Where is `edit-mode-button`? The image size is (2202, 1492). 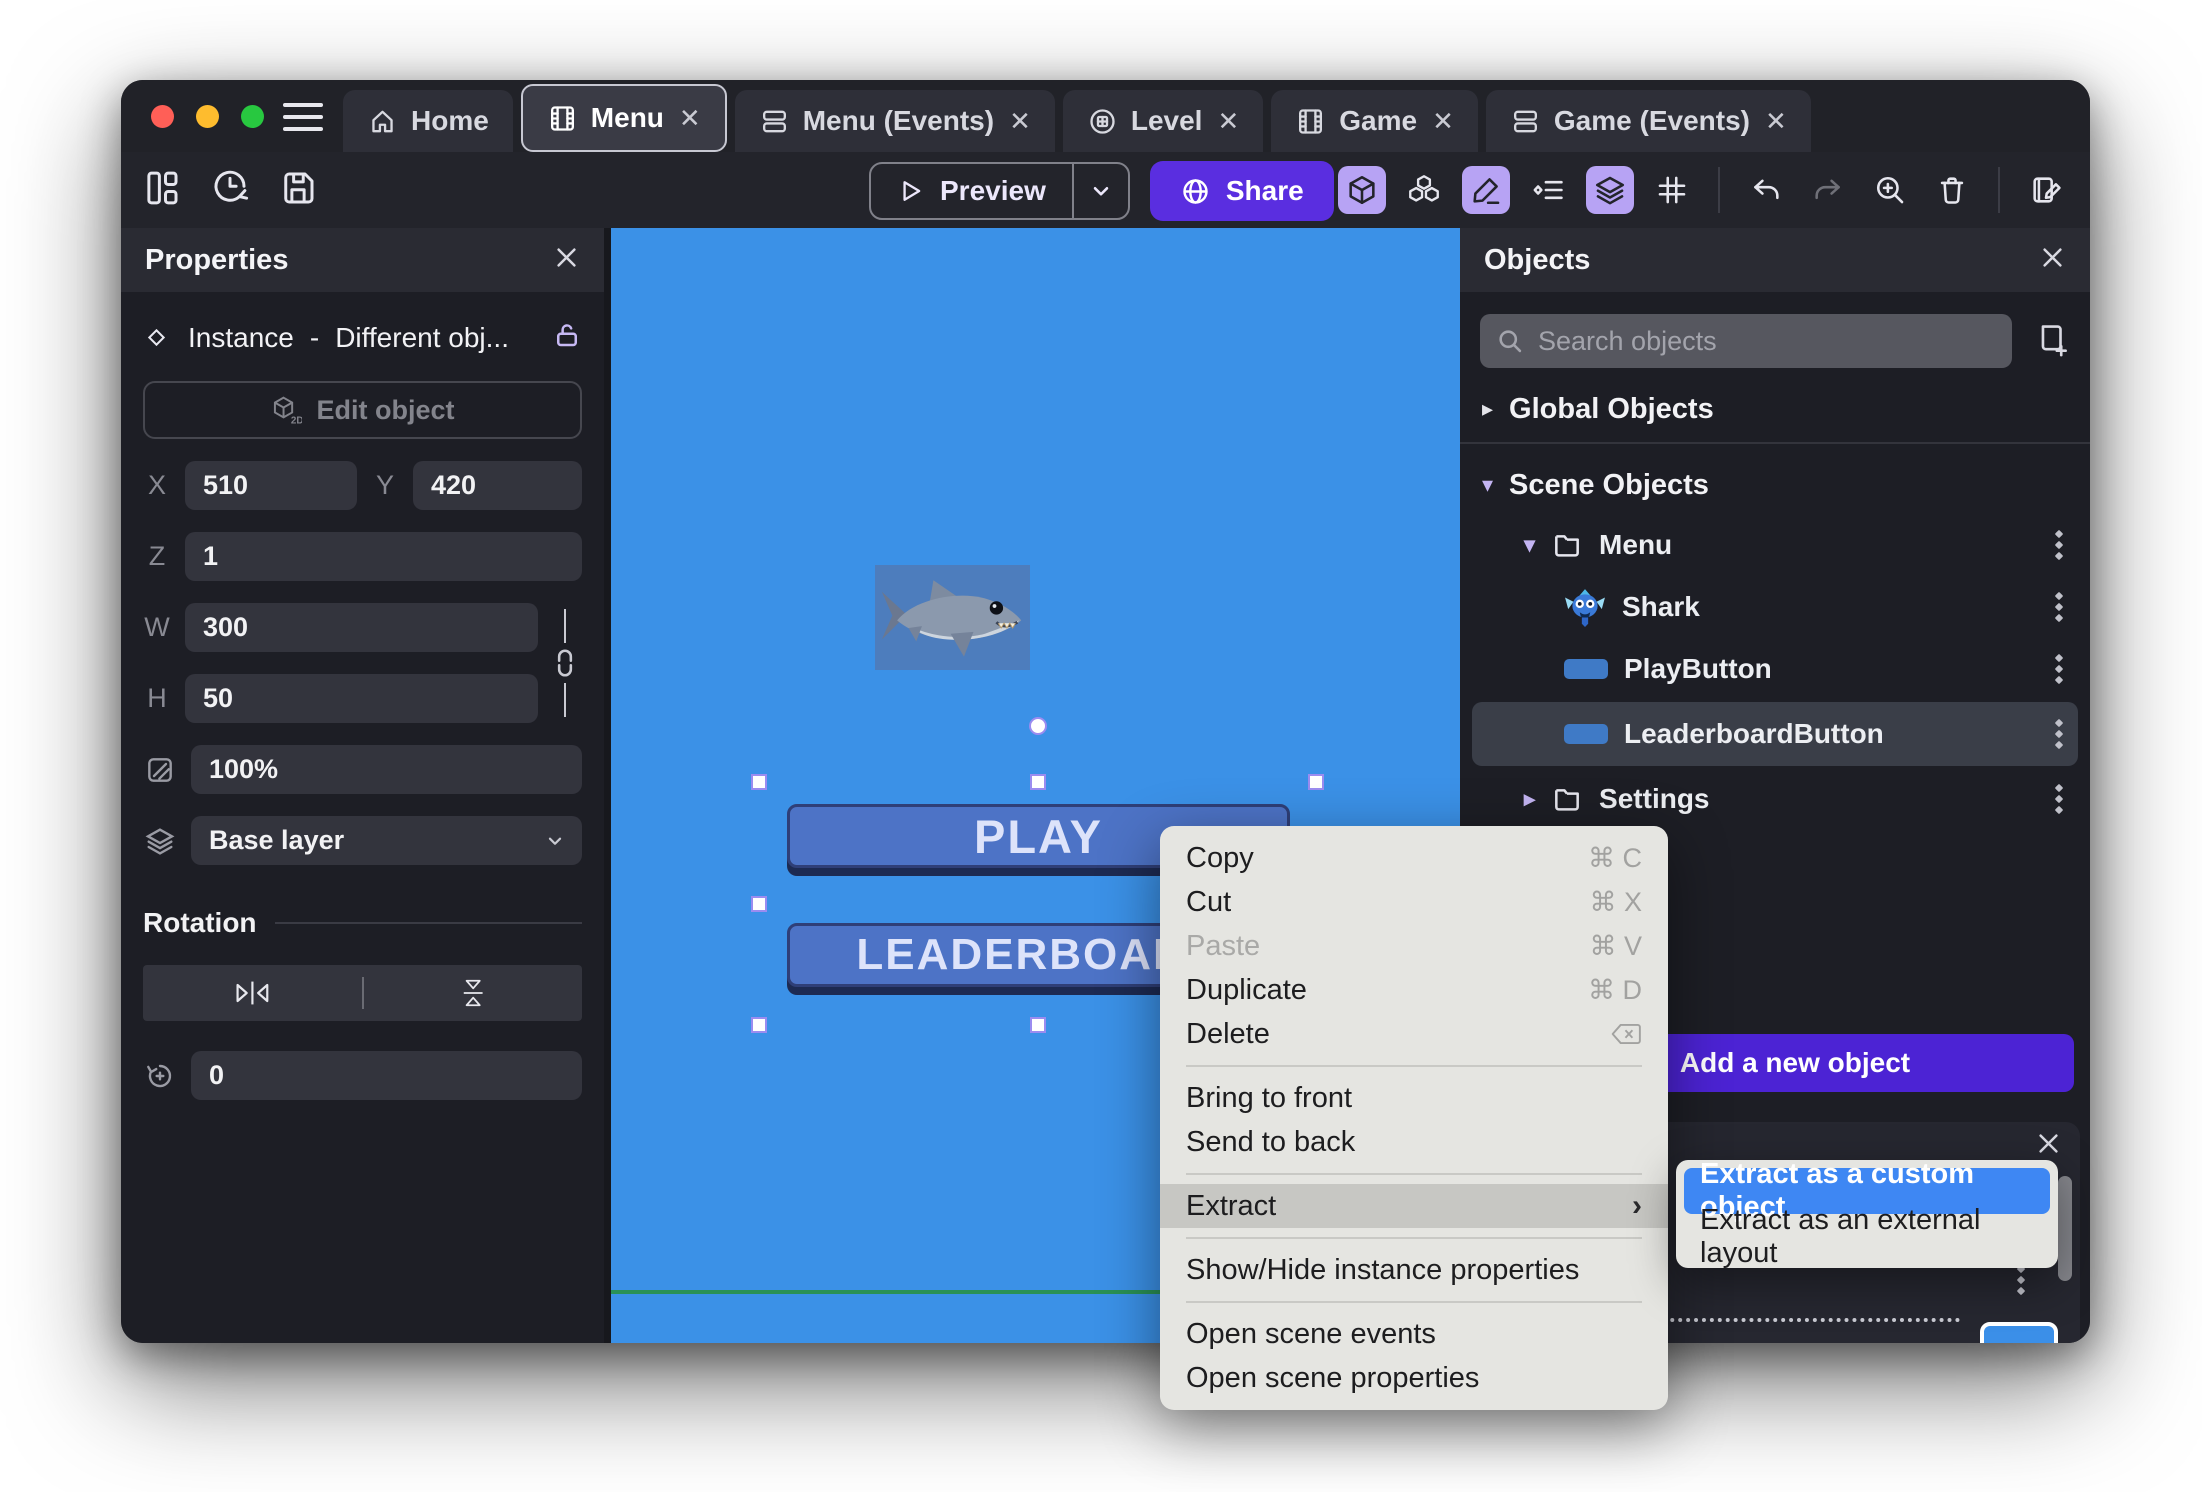
edit-mode-button is located at coordinates (1486, 190).